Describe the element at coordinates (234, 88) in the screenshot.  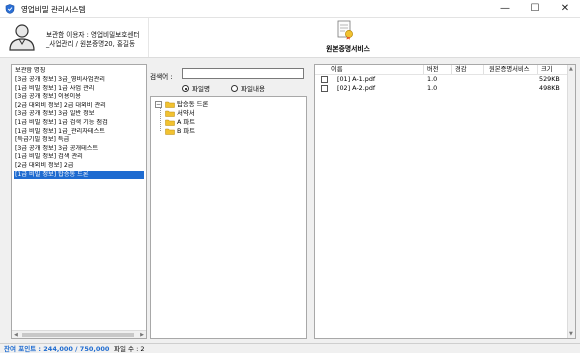
I see `radio-content-dot` at that location.